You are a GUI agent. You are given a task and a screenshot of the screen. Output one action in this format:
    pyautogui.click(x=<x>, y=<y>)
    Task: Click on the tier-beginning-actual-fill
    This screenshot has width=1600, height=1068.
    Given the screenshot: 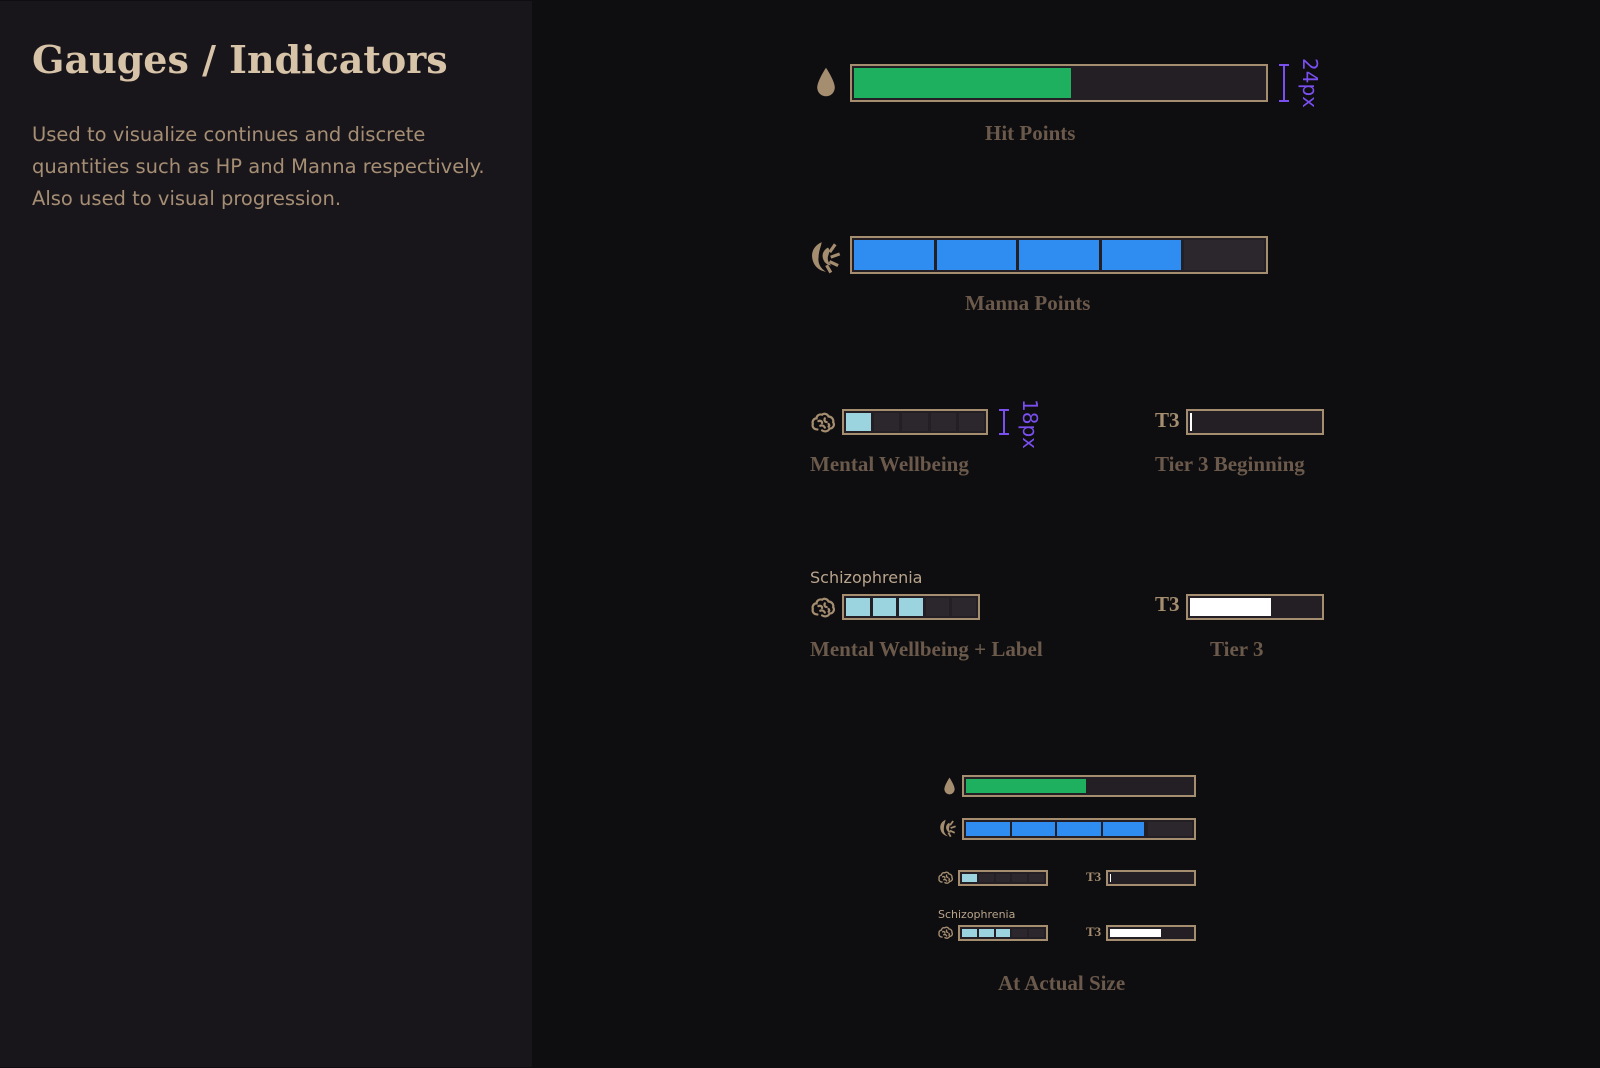 What is the action you would take?
    pyautogui.click(x=1110, y=878)
    